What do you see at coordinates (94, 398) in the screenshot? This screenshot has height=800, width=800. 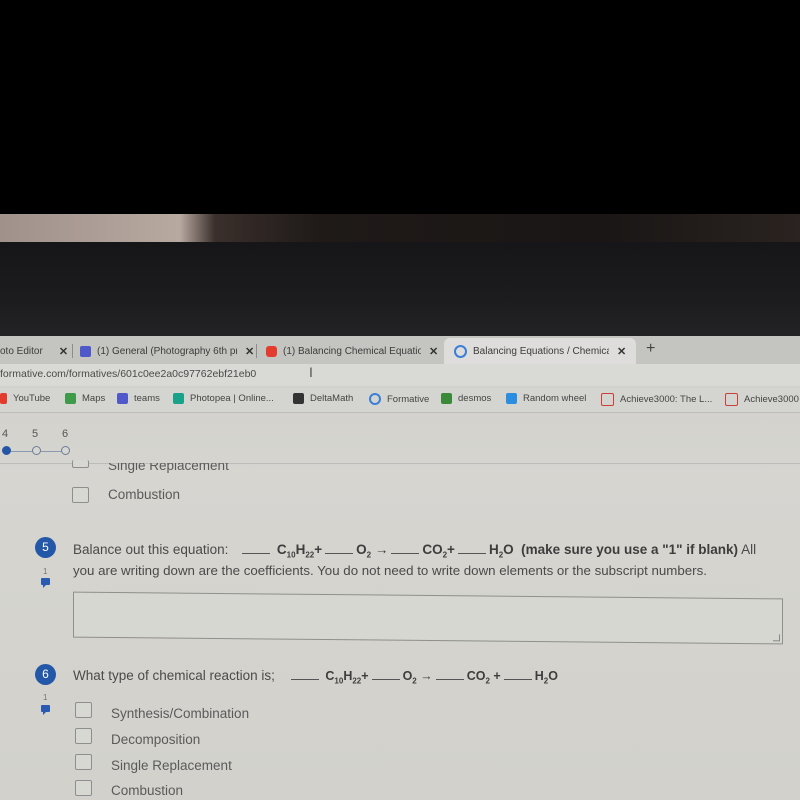 I see `bookmark-label: Maps` at bounding box center [94, 398].